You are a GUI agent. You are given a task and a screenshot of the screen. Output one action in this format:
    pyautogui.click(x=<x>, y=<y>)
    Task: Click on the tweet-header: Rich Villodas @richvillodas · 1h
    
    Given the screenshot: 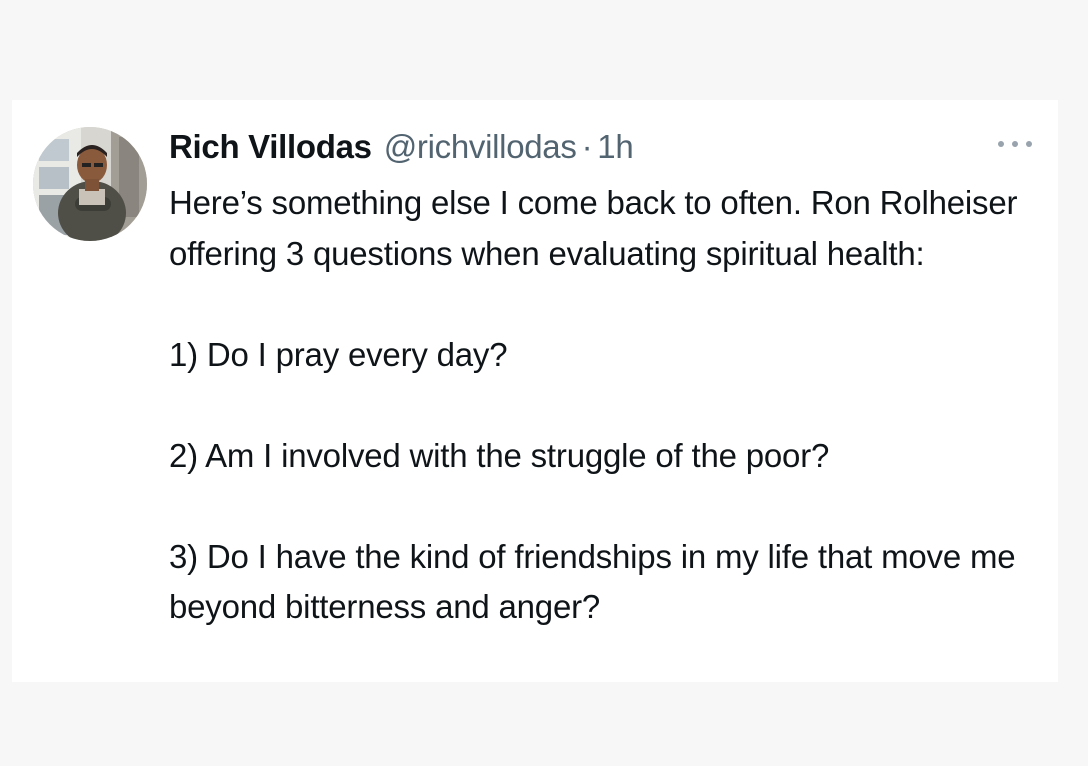 What is the action you would take?
    pyautogui.click(x=401, y=147)
    